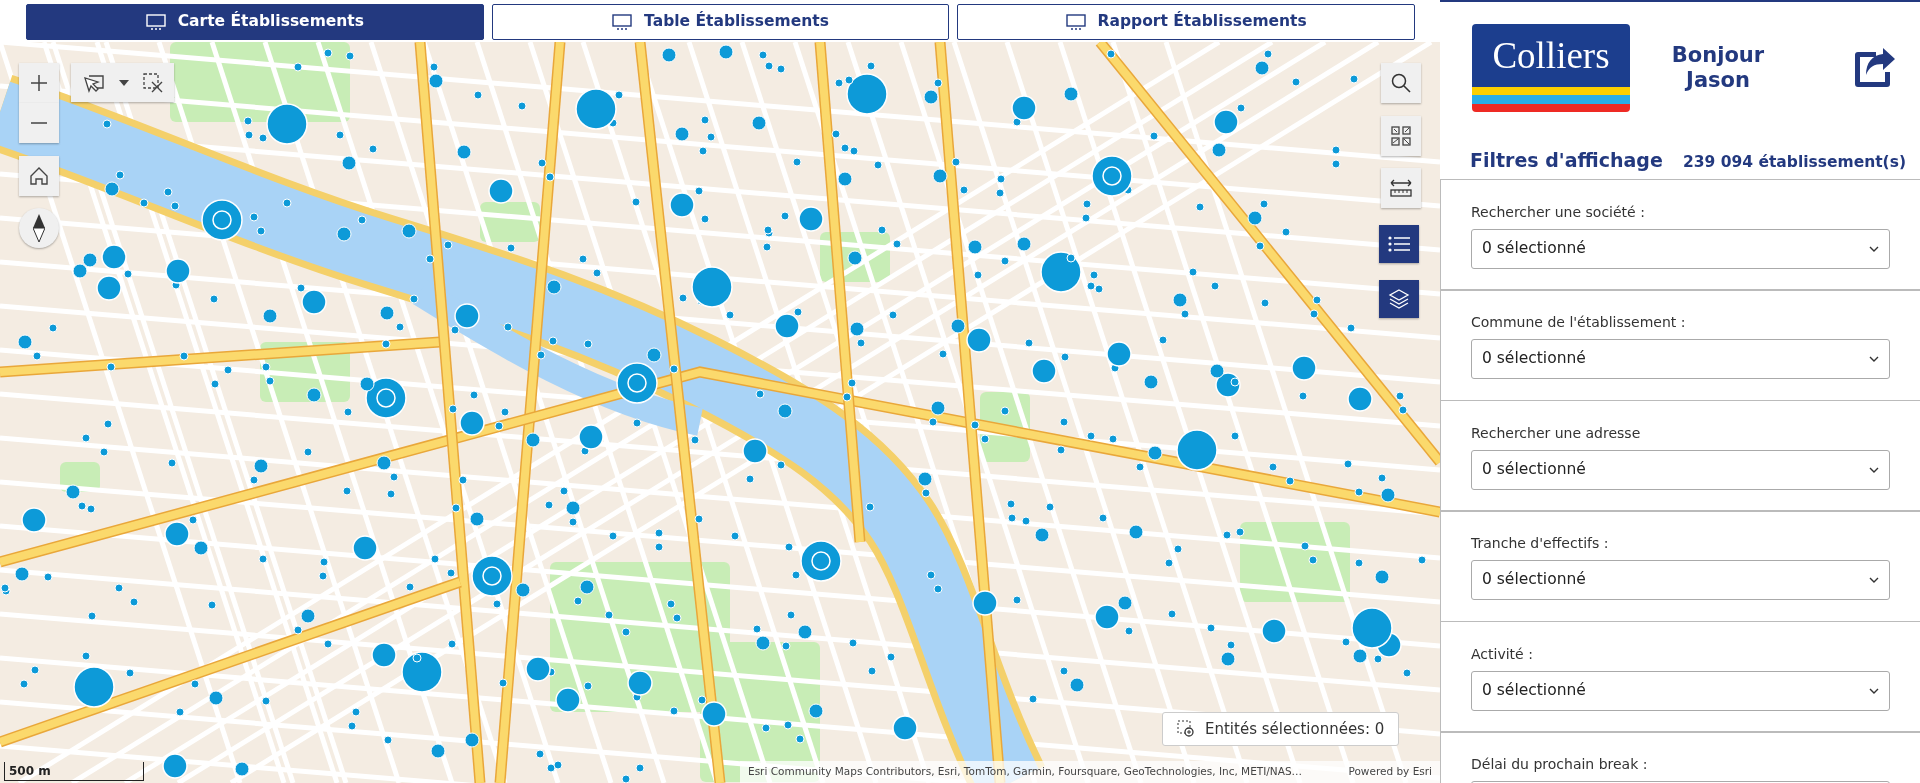 The image size is (1920, 783). Describe the element at coordinates (1390, 772) in the screenshot. I see `powered-by-link: Powered by Esri` at that location.